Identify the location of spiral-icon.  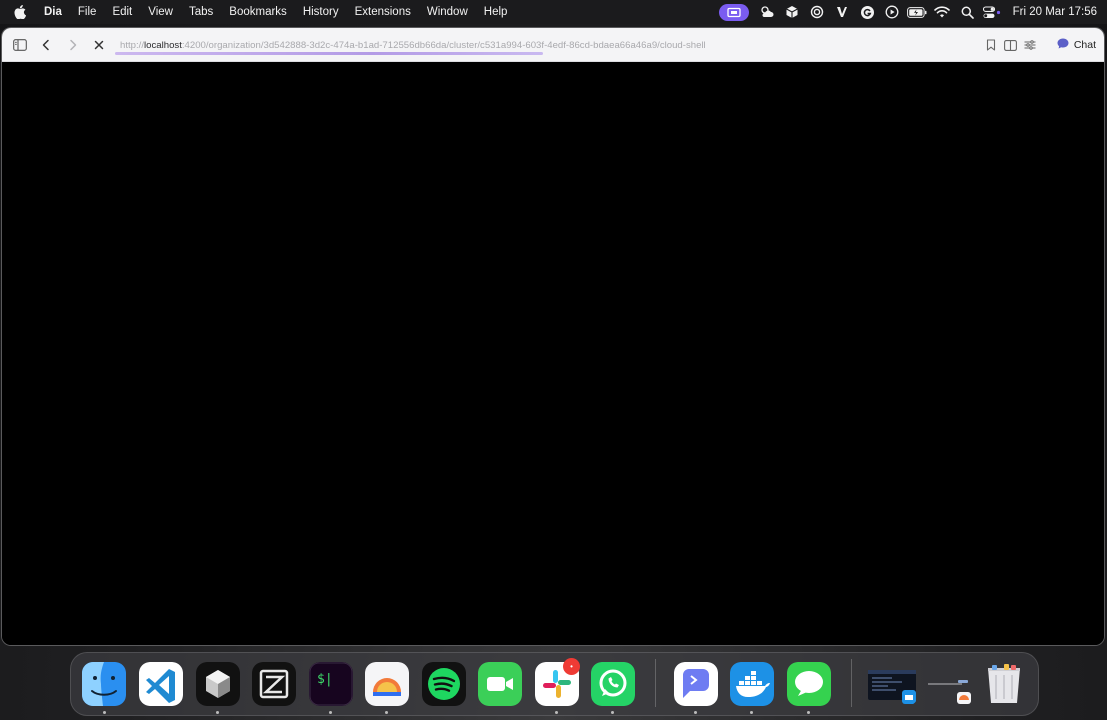
(817, 12).